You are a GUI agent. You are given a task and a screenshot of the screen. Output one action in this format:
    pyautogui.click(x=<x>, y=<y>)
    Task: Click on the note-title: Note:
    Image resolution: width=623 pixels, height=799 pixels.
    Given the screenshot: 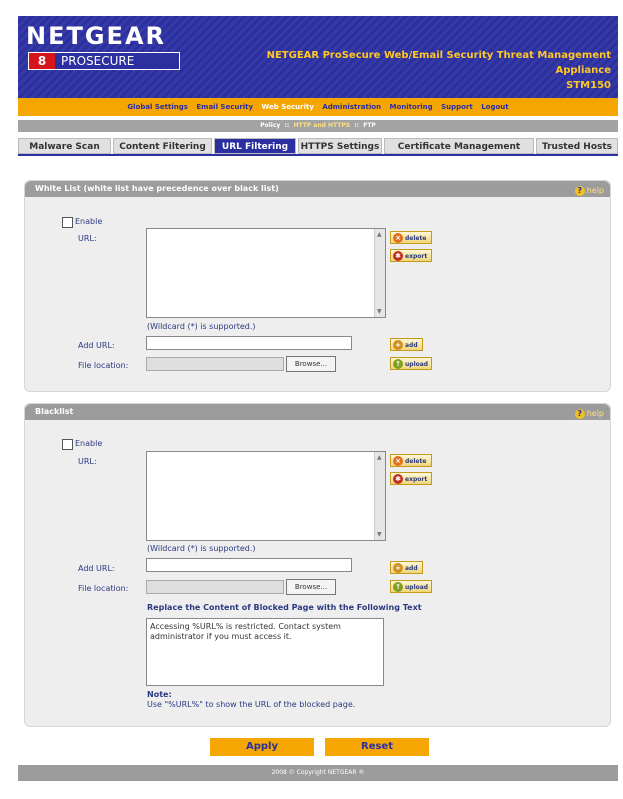 What is the action you would take?
    pyautogui.click(x=159, y=694)
    